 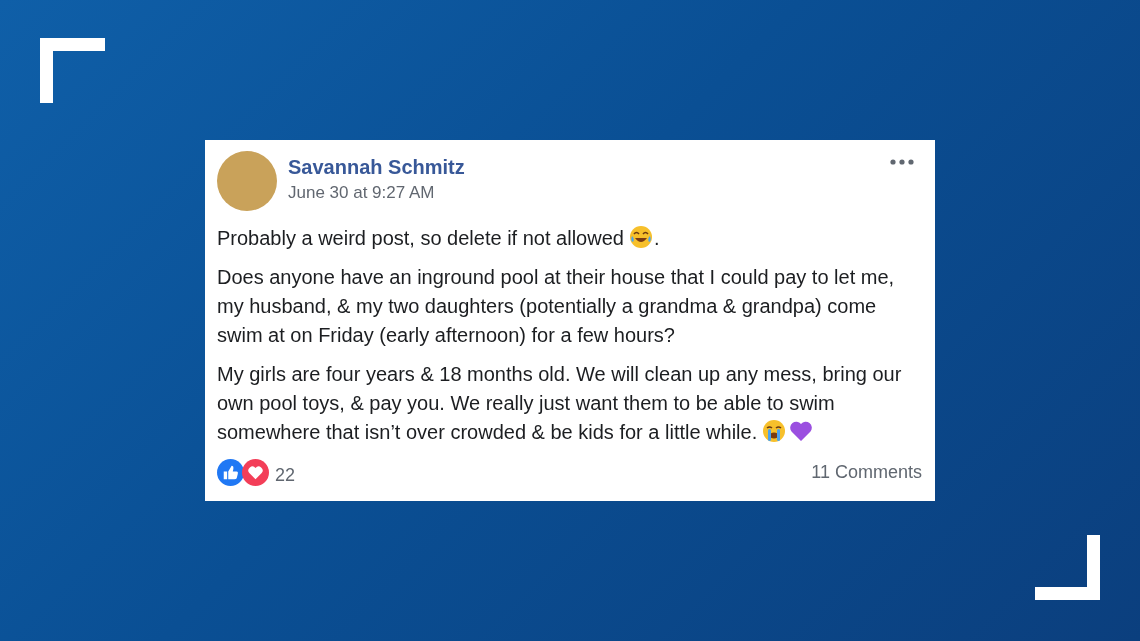 What do you see at coordinates (420, 238) in the screenshot?
I see `post-text: Probably a weird post, so delete if not allowed` at bounding box center [420, 238].